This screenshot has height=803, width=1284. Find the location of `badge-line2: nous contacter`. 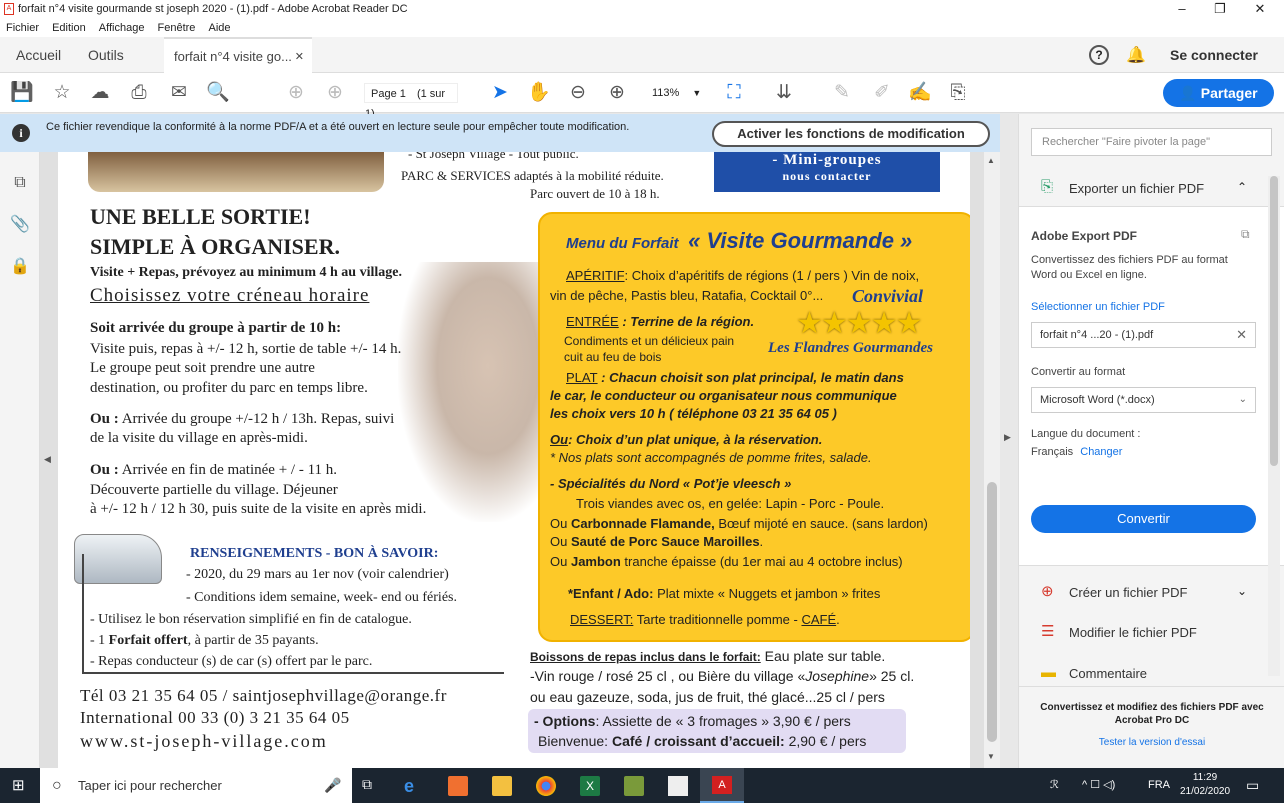

badge-line2: nous contacter is located at coordinates (827, 176).